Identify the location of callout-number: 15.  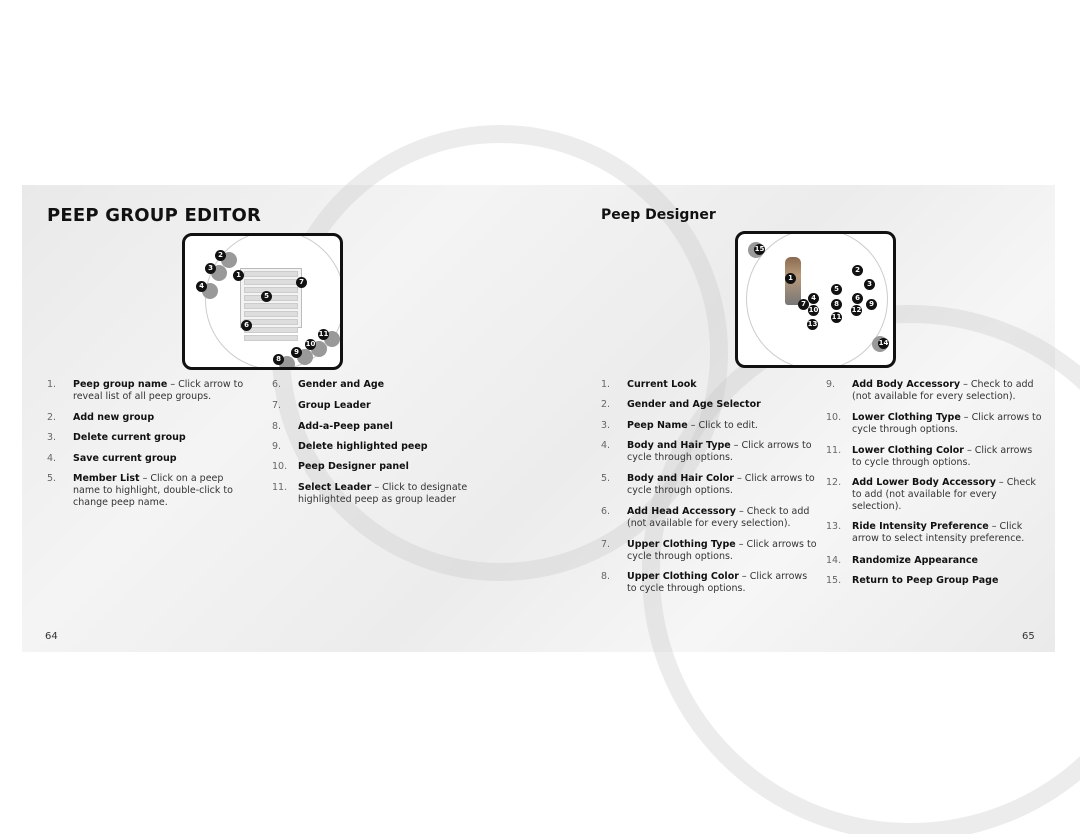
(759, 249).